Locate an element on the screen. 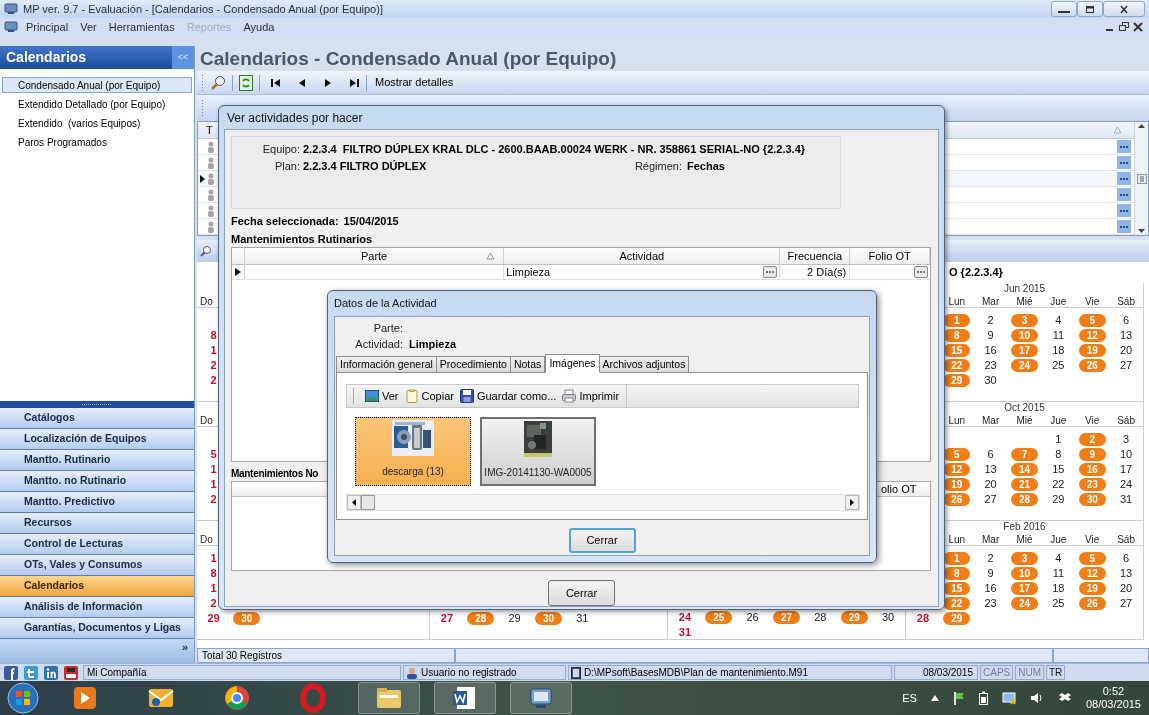 This screenshot has width=1149, height=715. column-header: Parte is located at coordinates (374, 256).